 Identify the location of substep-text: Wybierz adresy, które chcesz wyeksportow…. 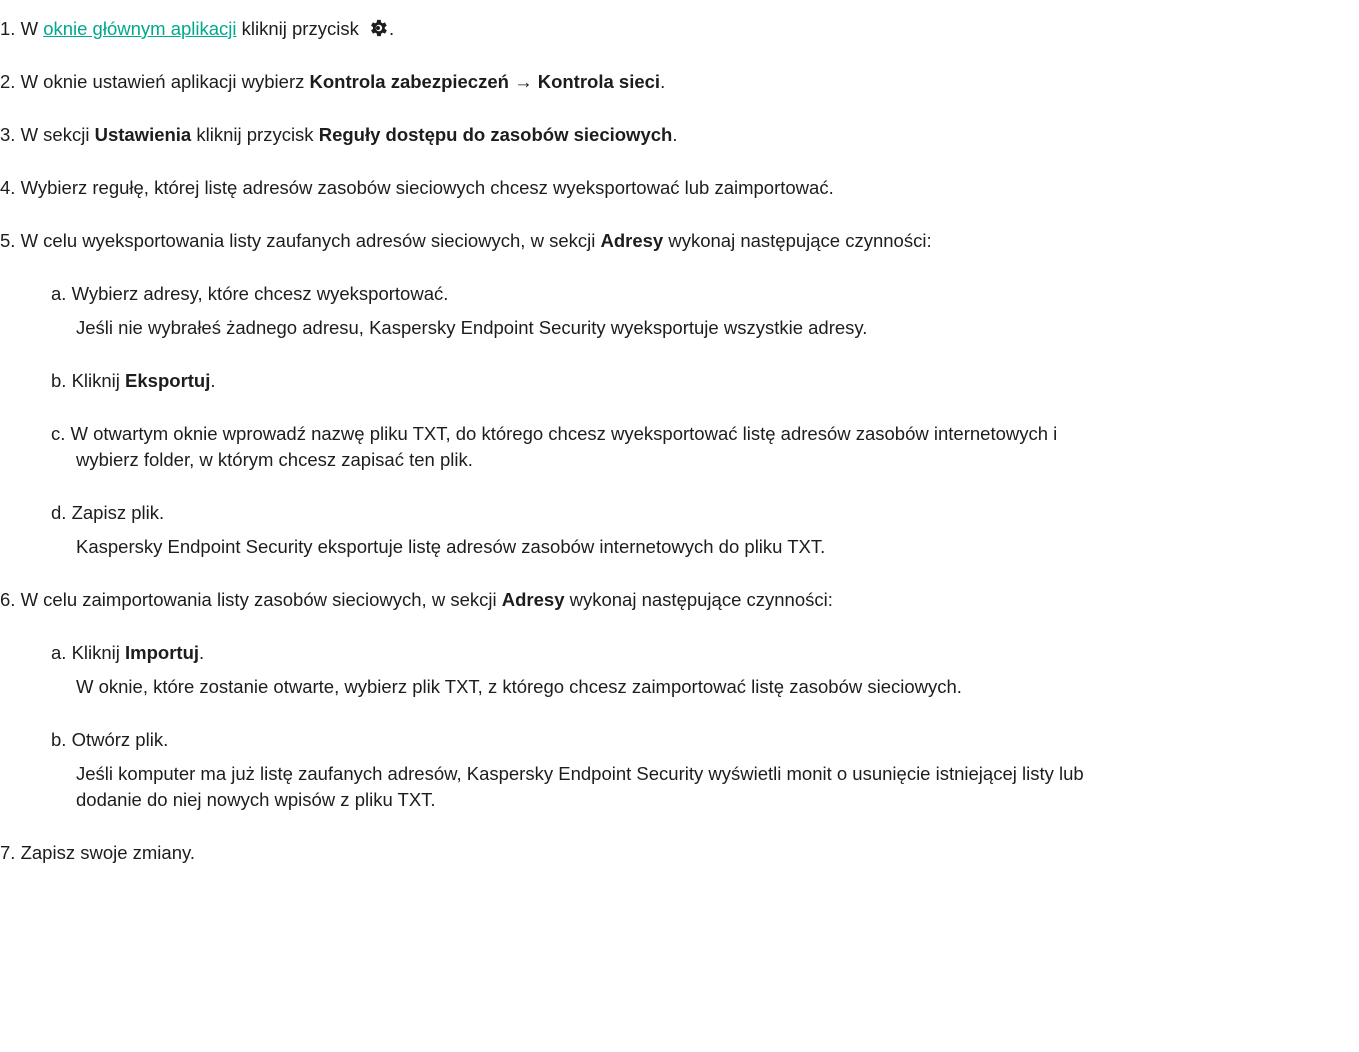
(257, 293).